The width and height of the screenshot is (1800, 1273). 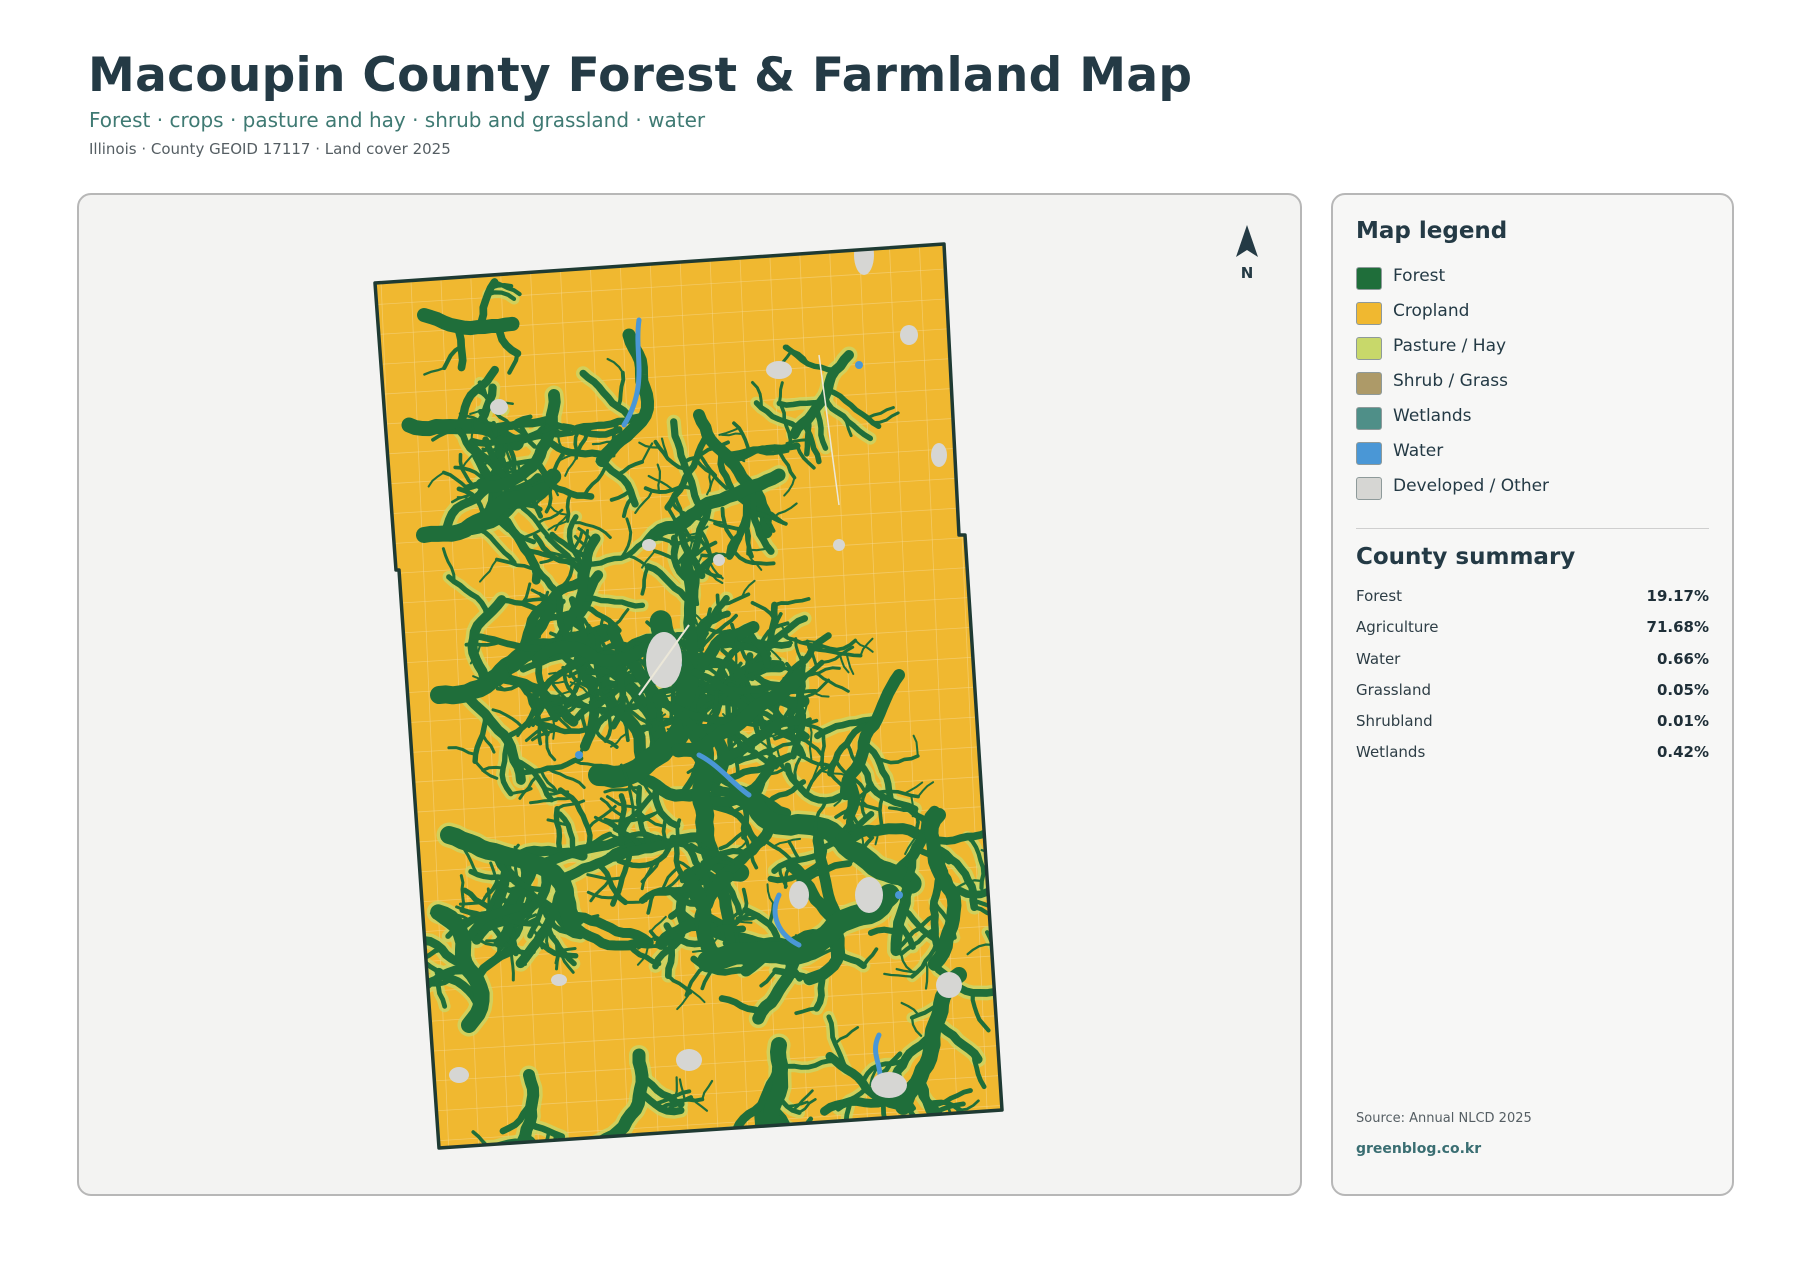 What do you see at coordinates (1418, 1149) in the screenshot?
I see `brand-link: greenblog.co.kr` at bounding box center [1418, 1149].